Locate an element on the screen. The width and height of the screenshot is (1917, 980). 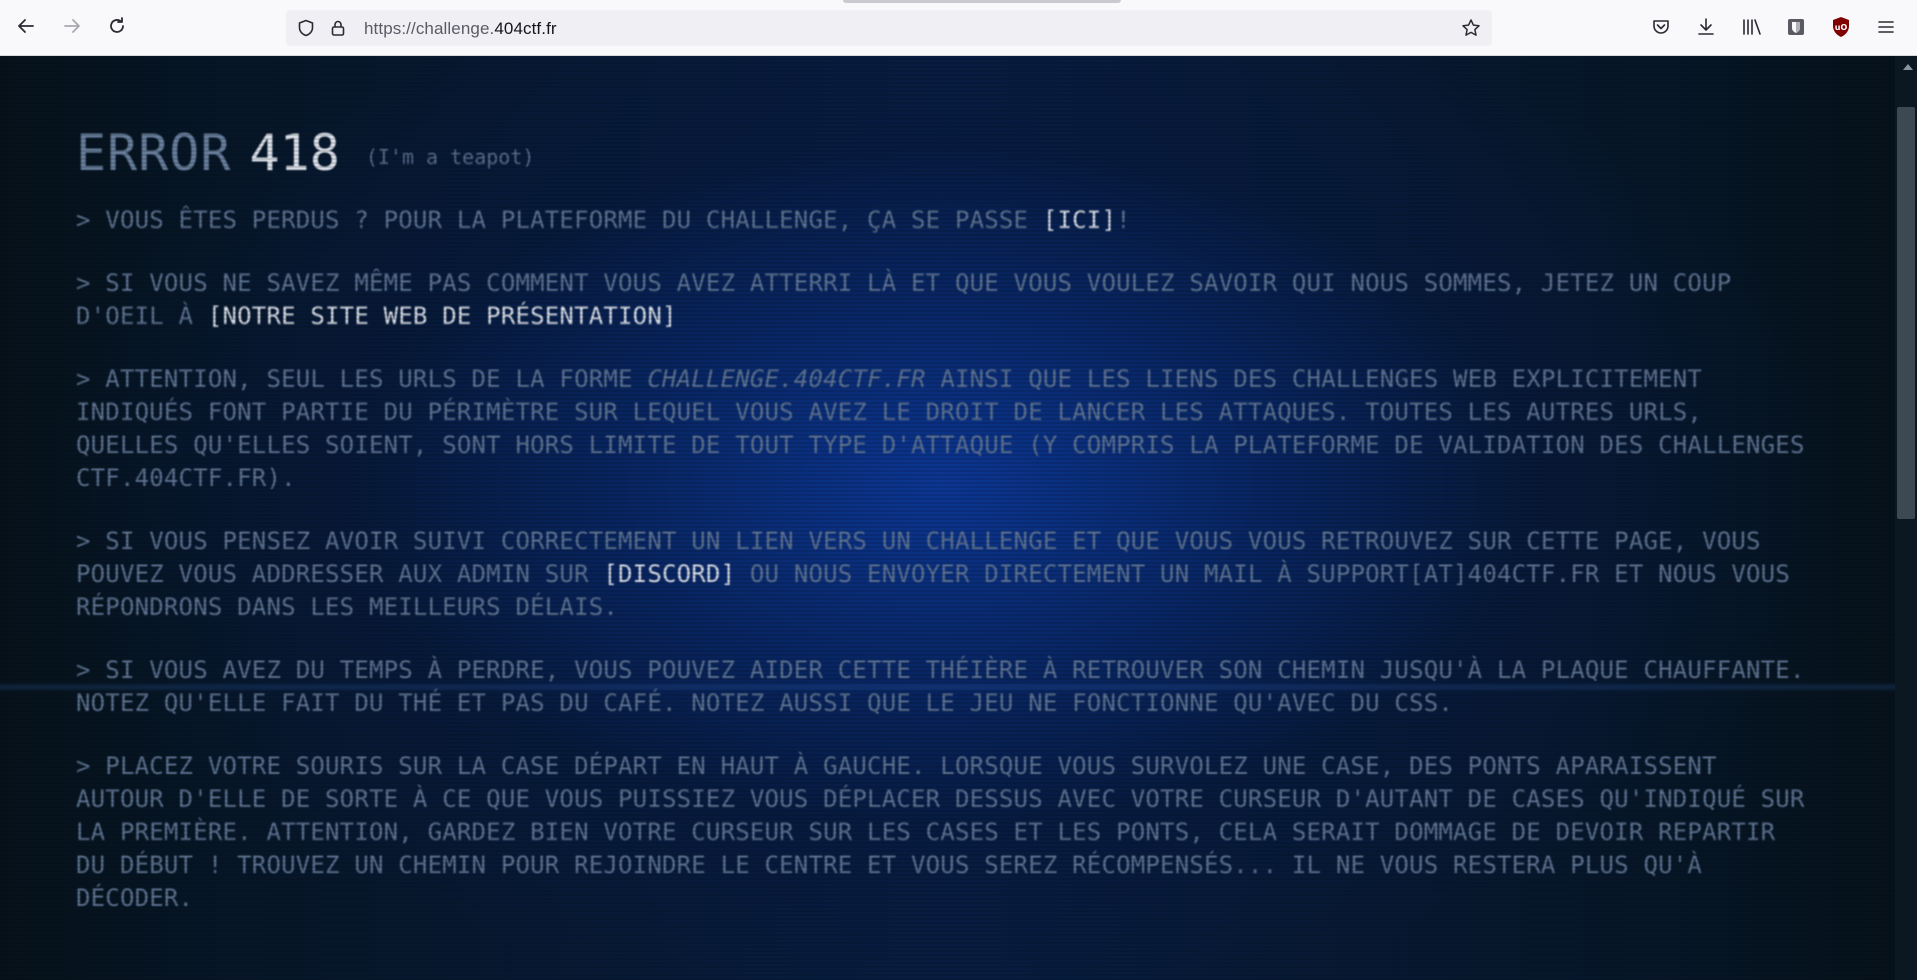
page-title: ERROR 418 (I'm a teapot) is located at coordinates (946, 157).